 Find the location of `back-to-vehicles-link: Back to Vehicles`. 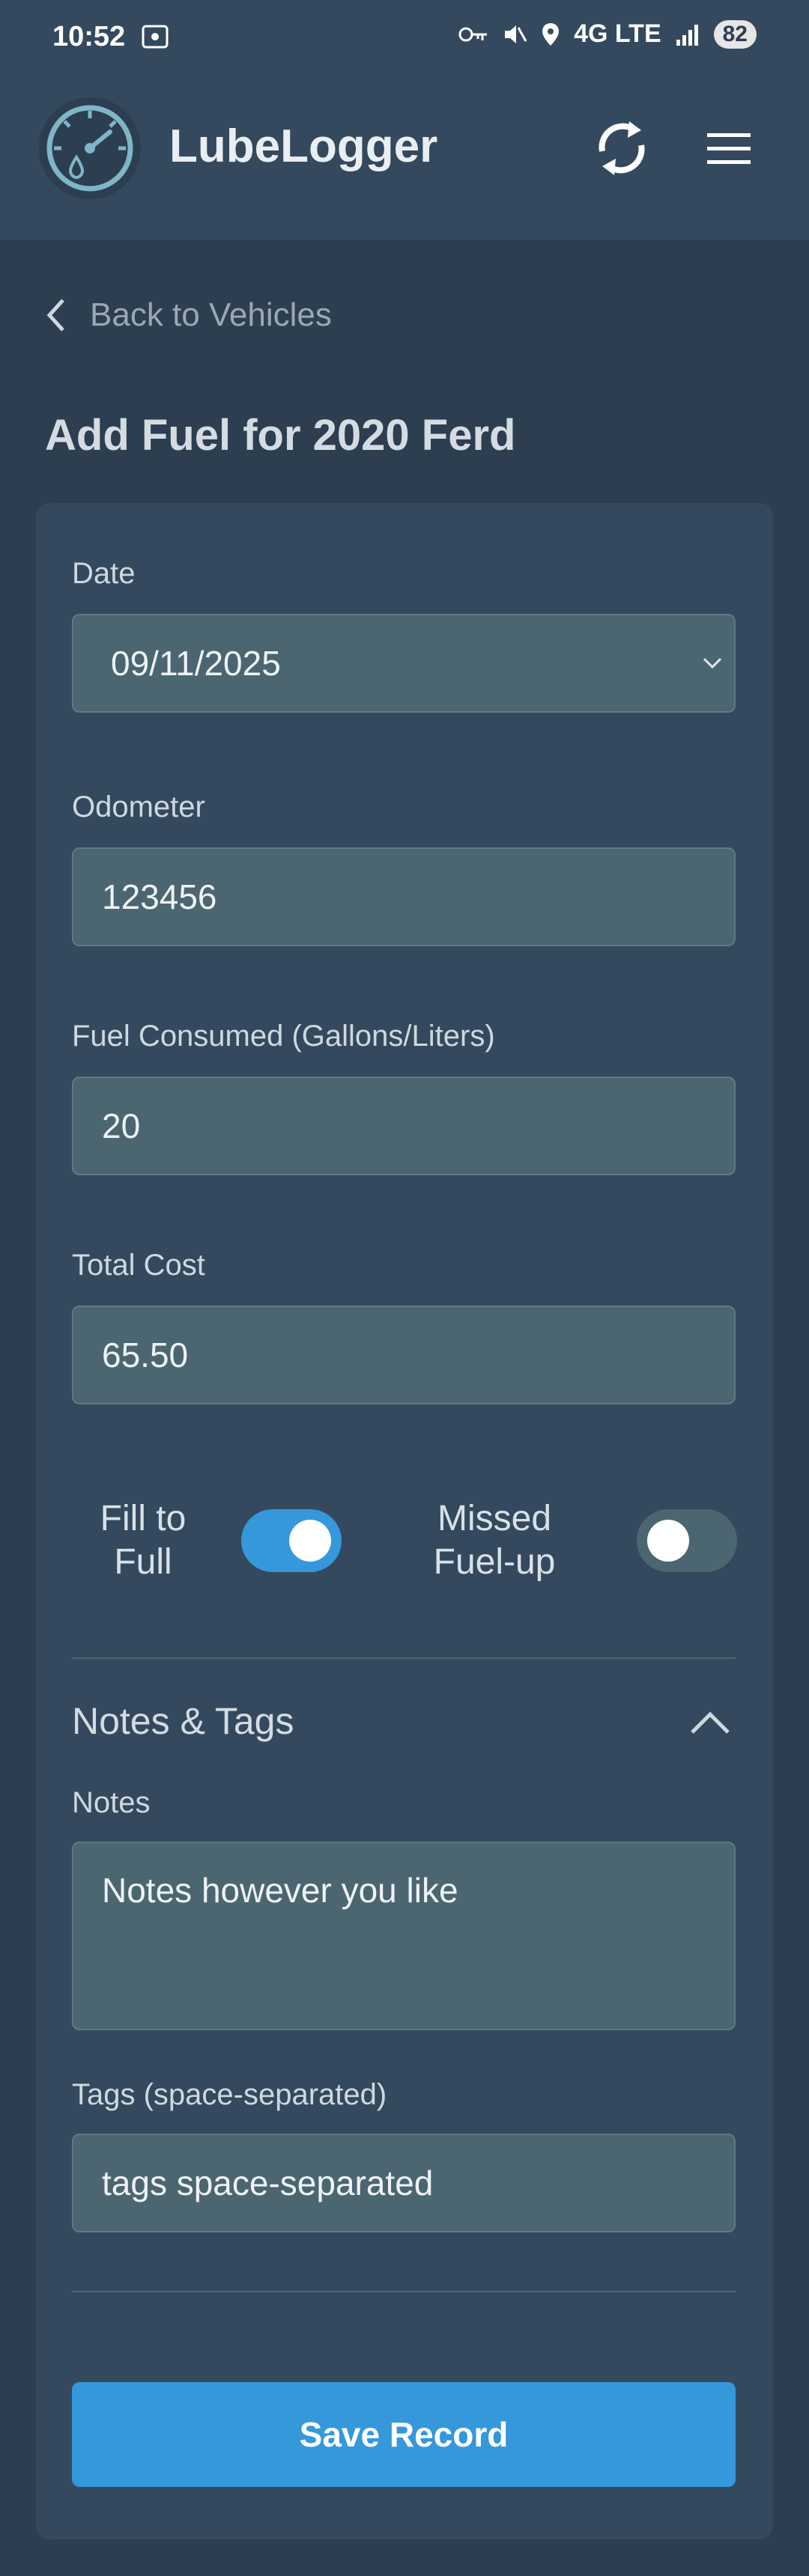

back-to-vehicles-link: Back to Vehicles is located at coordinates (188, 315).